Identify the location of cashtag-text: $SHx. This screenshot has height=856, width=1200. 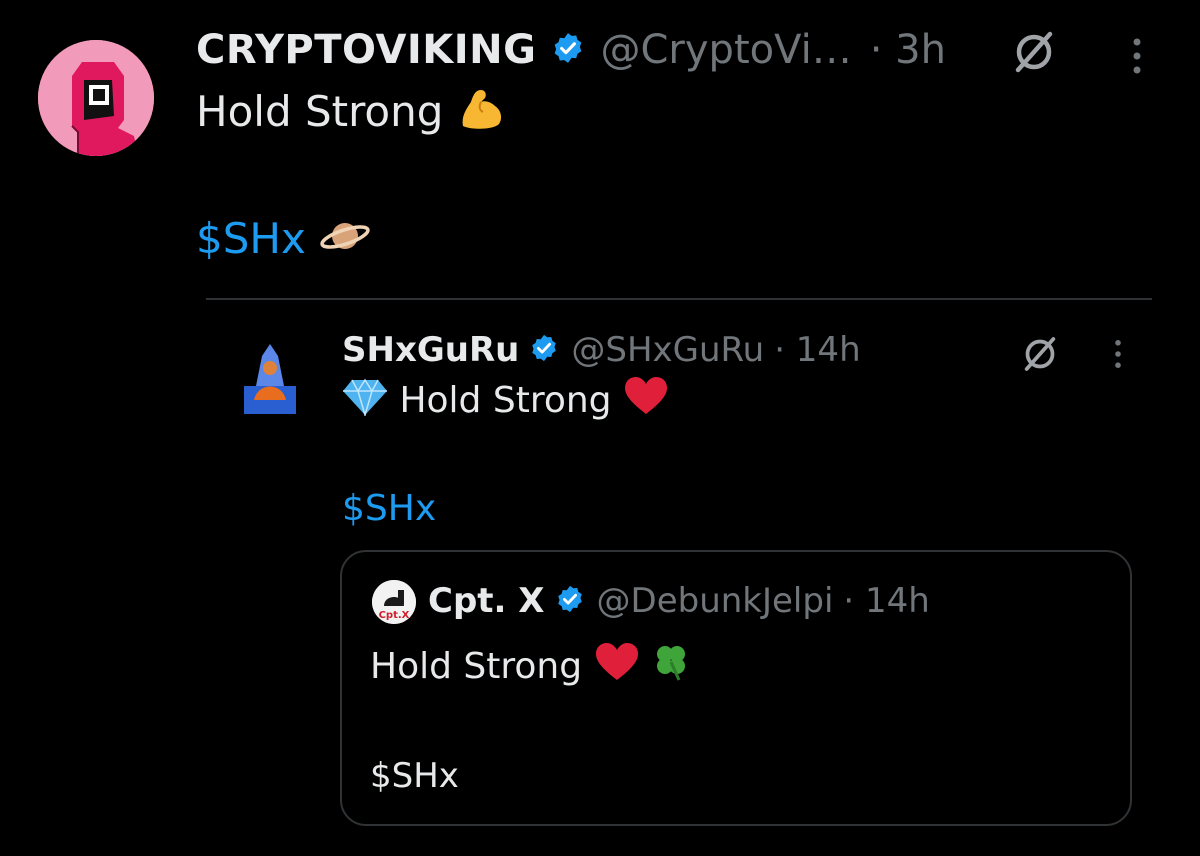
(414, 776).